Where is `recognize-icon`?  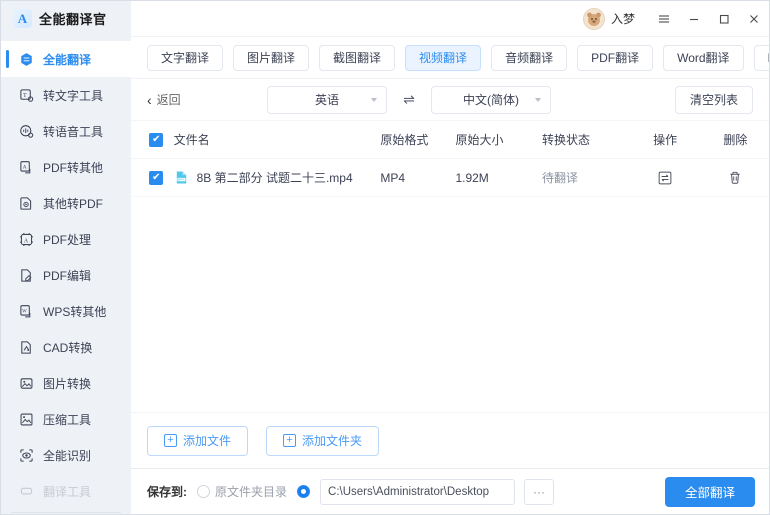 recognize-icon is located at coordinates (26, 455).